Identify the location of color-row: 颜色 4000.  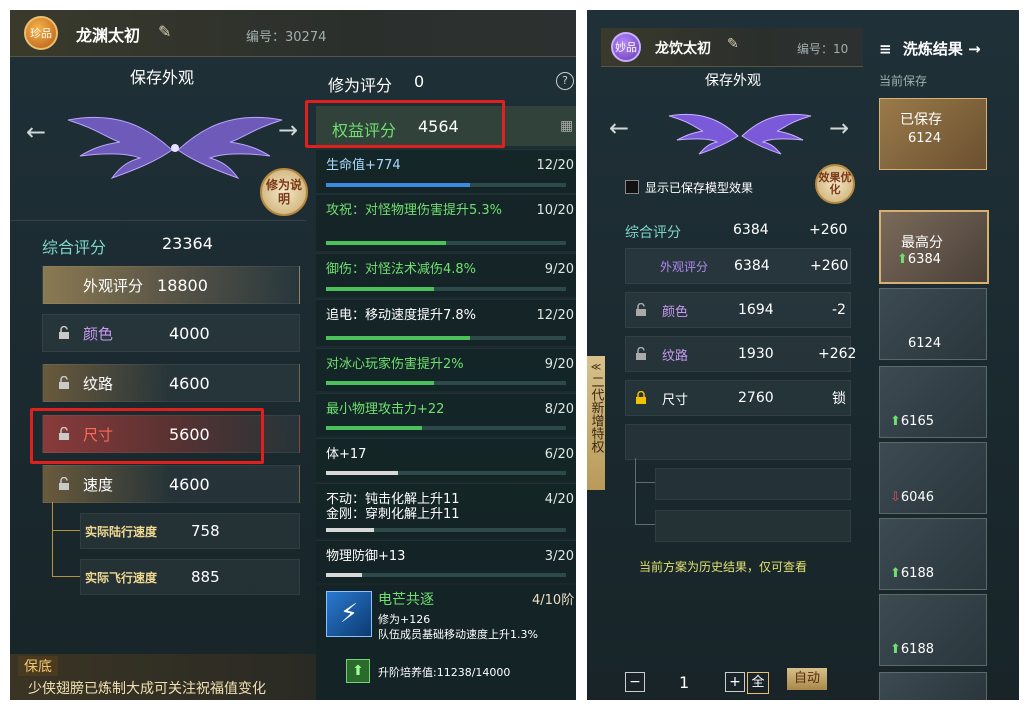
(171, 333).